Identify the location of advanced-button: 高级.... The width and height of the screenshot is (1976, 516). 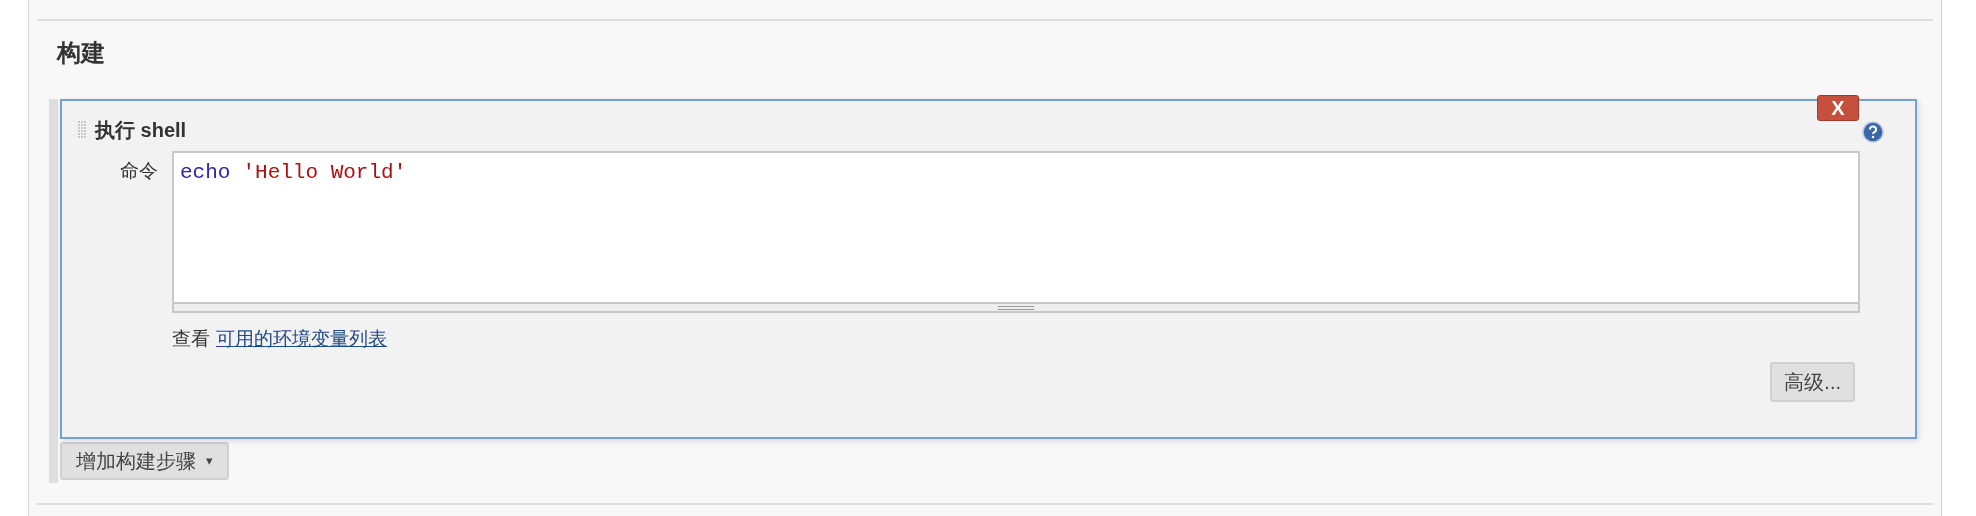
(1812, 381).